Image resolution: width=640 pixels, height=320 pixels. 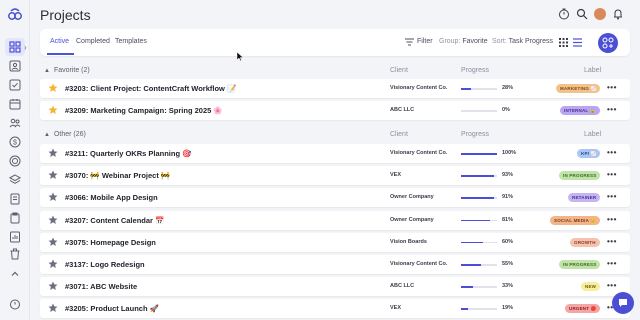 What do you see at coordinates (589, 153) in the screenshot?
I see `label-badge: KPI 📈` at bounding box center [589, 153].